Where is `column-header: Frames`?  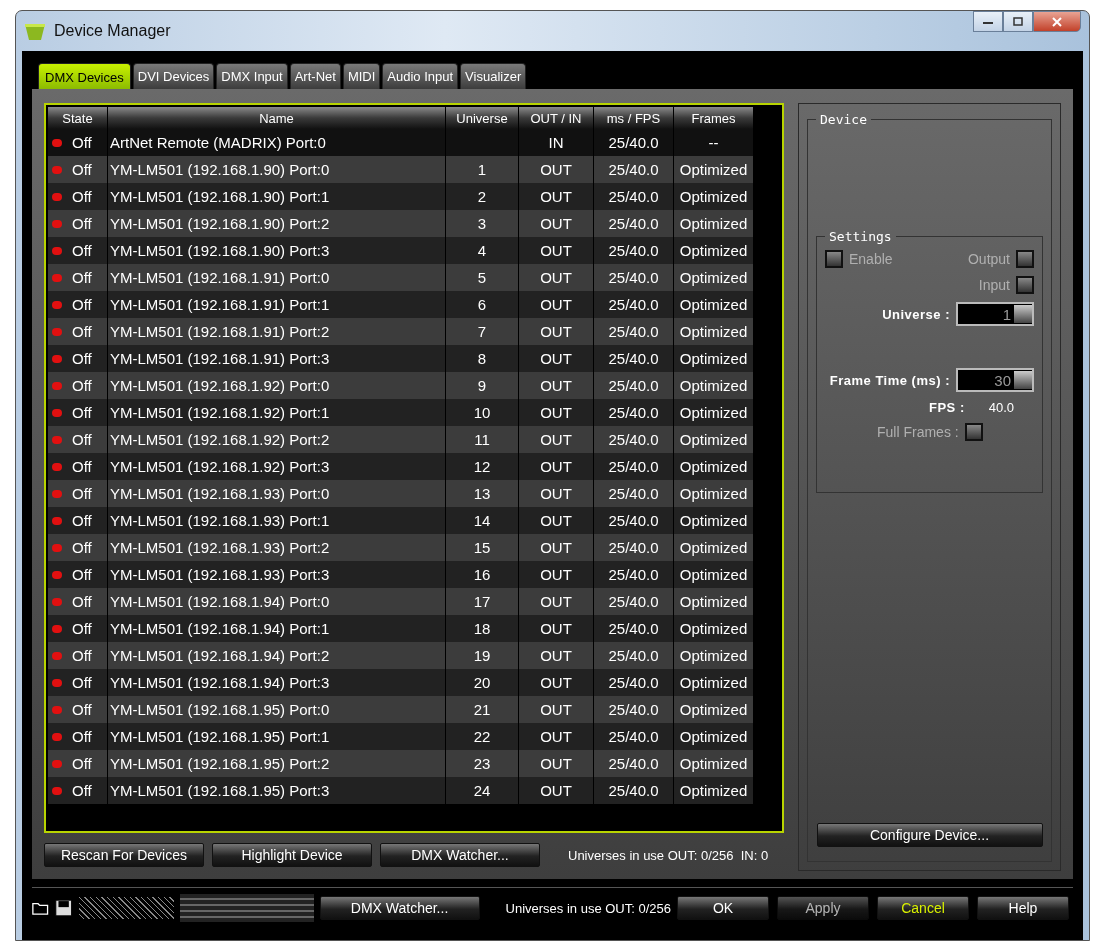
column-header: Frames is located at coordinates (714, 118).